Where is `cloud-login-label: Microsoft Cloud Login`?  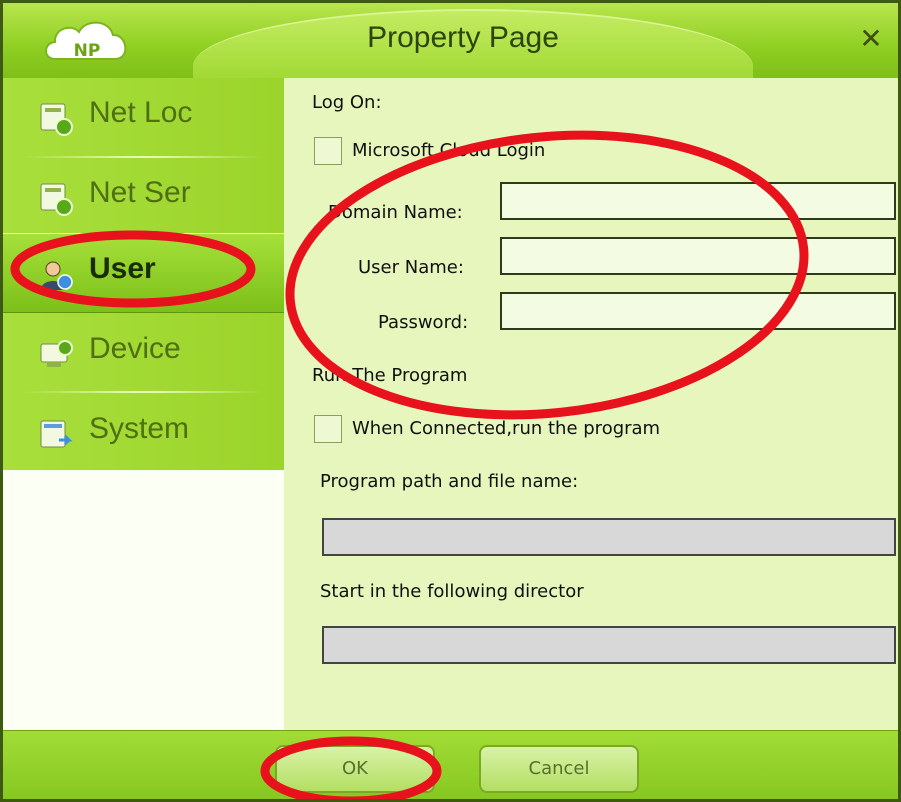 cloud-login-label: Microsoft Cloud Login is located at coordinates (449, 150).